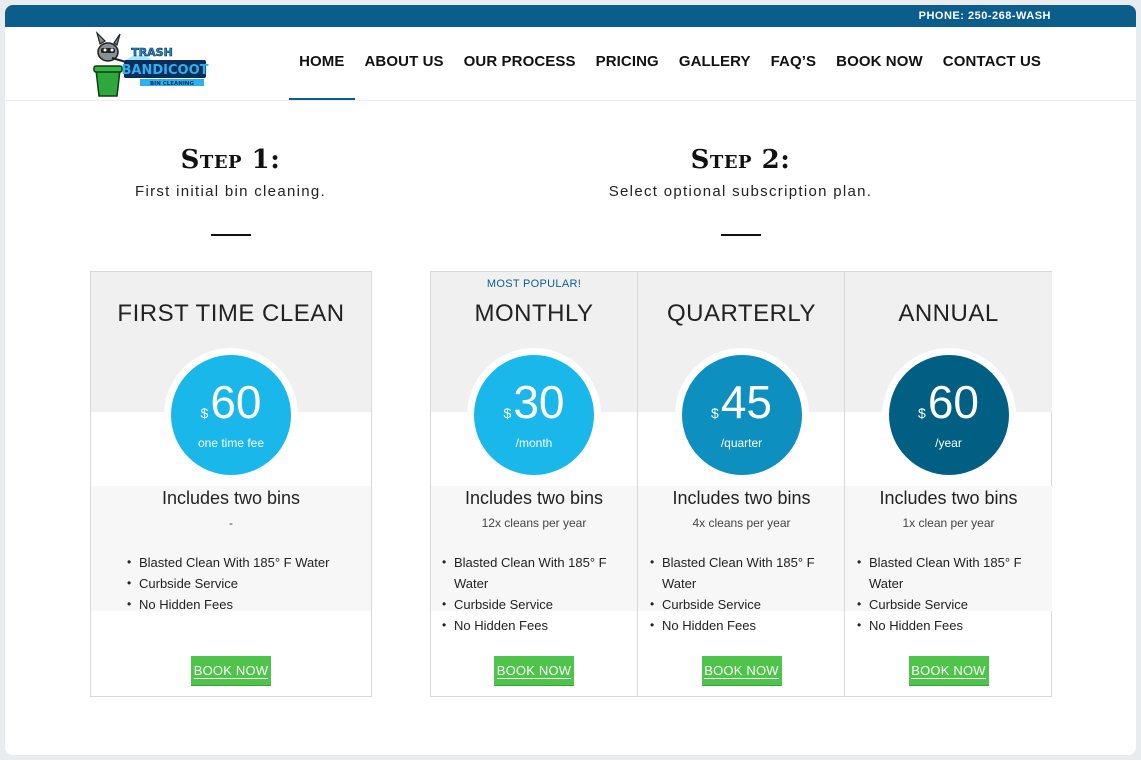 The image size is (1141, 760). I want to click on price: $30, so click(534, 407).